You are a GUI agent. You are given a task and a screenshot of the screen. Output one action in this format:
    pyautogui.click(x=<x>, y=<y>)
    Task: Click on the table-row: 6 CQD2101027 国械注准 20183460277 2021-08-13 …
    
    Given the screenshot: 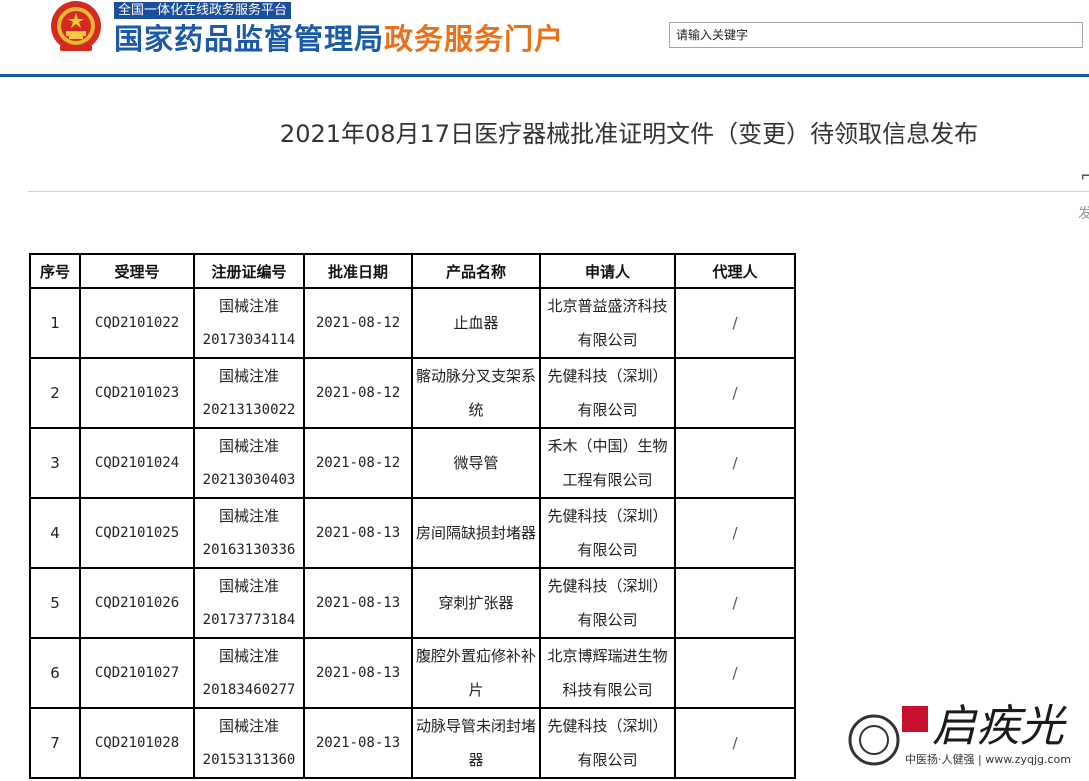 What is the action you would take?
    pyautogui.click(x=412, y=673)
    